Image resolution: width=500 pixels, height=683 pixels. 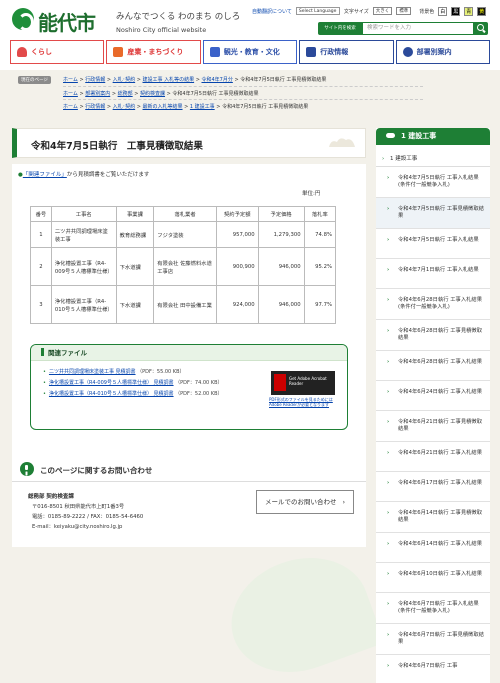 I want to click on col-header: 事業課, so click(x=135, y=214).